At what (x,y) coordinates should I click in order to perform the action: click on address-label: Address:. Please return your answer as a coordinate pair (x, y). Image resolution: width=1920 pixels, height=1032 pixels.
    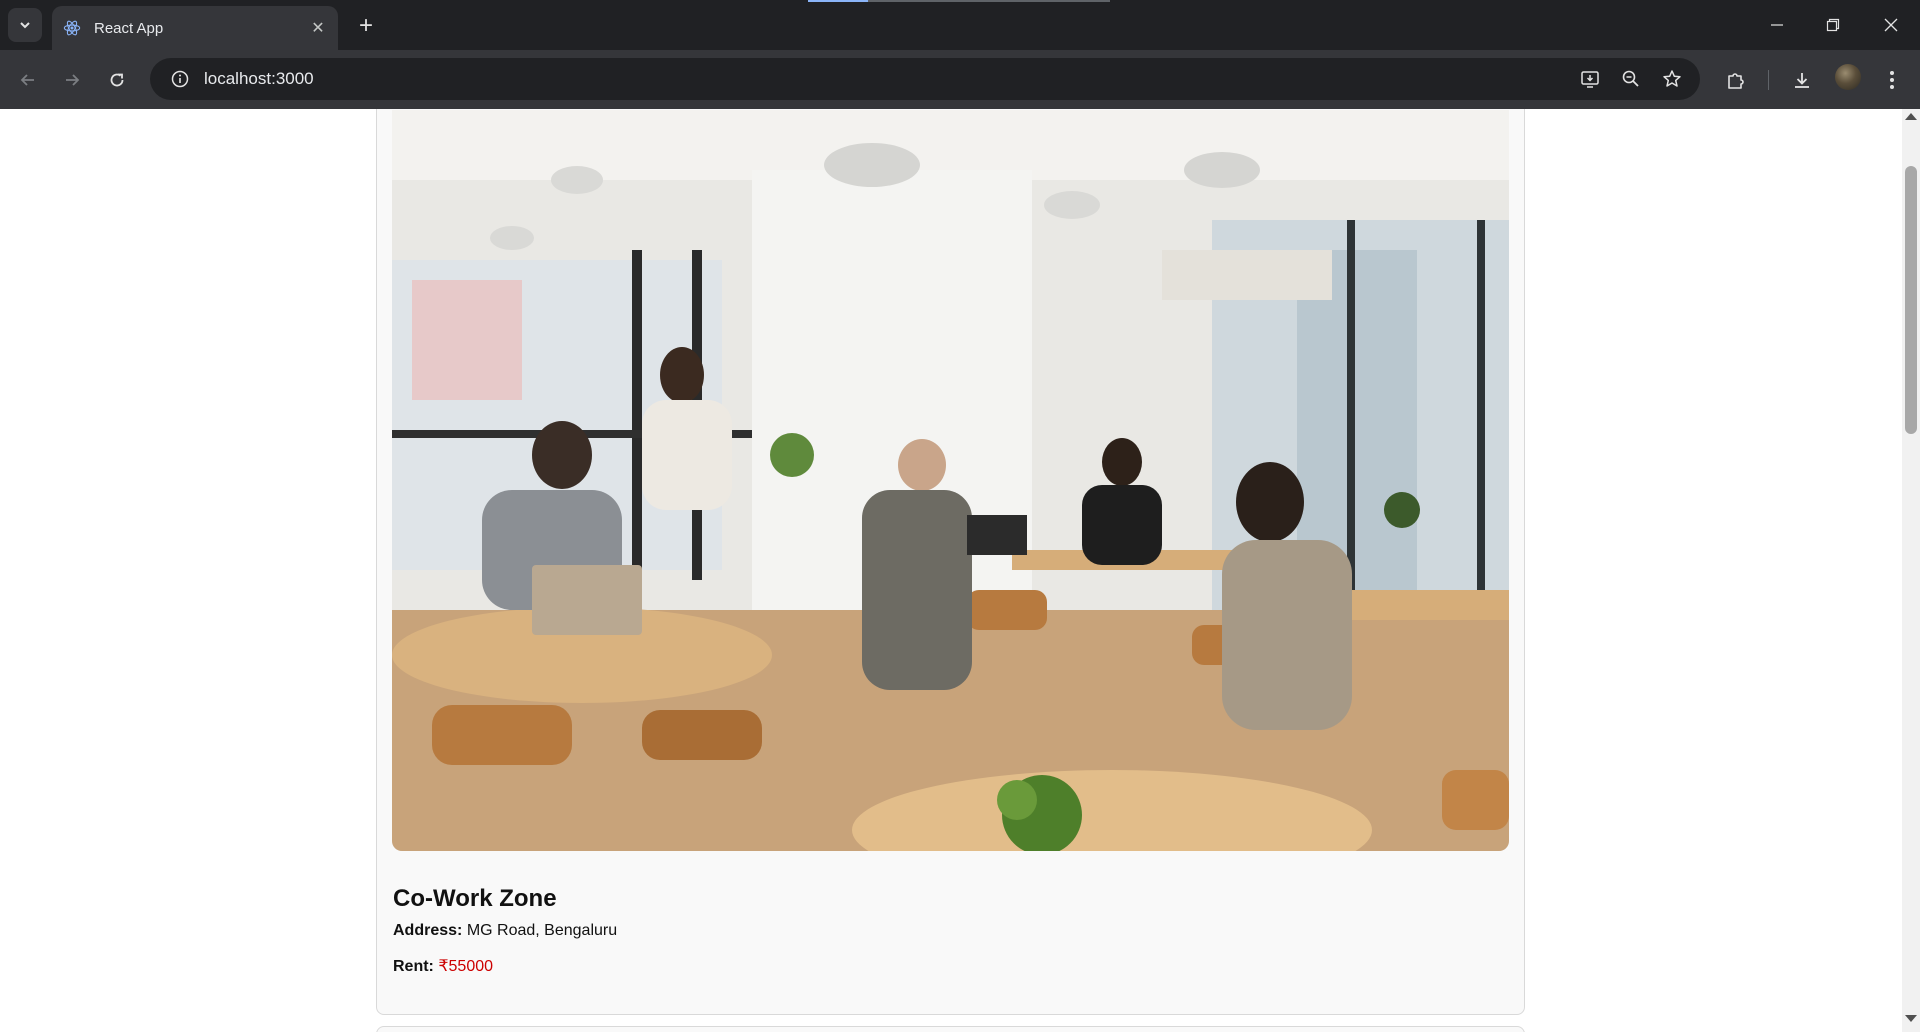
    Looking at the image, I should click on (428, 930).